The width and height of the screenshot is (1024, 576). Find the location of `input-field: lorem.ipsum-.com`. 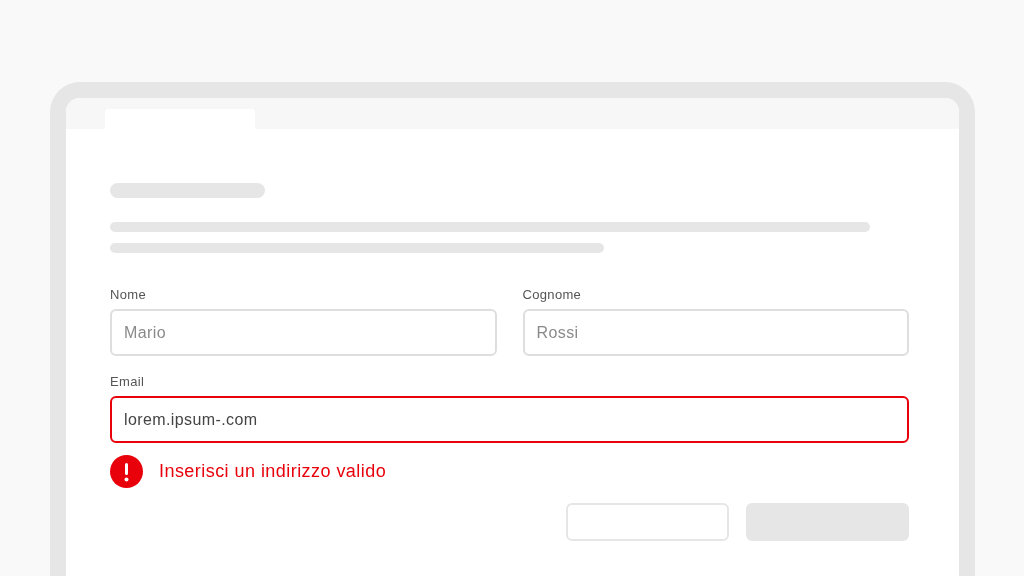

input-field: lorem.ipsum-.com is located at coordinates (509, 419).